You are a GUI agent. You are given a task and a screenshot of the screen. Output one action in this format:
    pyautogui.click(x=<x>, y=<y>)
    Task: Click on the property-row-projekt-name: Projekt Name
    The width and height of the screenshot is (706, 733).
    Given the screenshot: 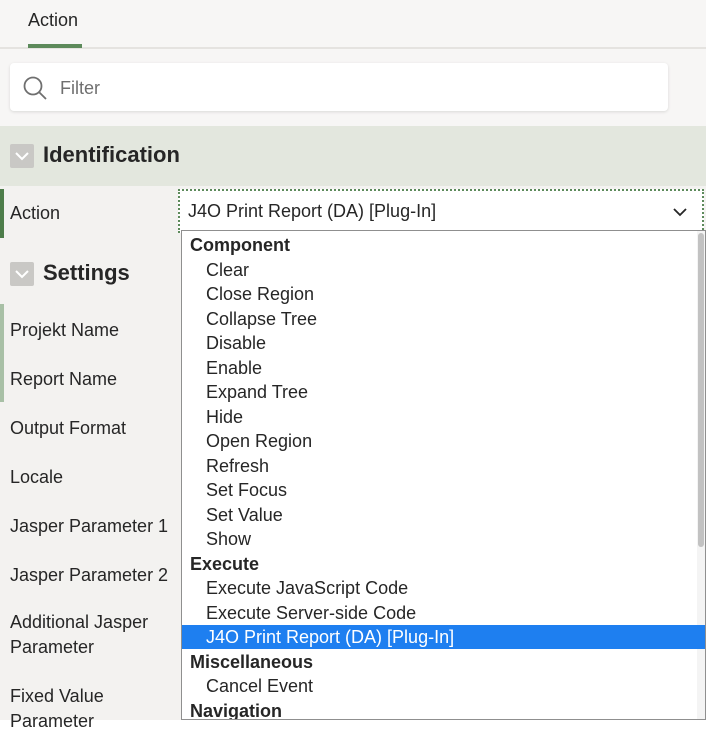 What is the action you would take?
    pyautogui.click(x=90, y=328)
    